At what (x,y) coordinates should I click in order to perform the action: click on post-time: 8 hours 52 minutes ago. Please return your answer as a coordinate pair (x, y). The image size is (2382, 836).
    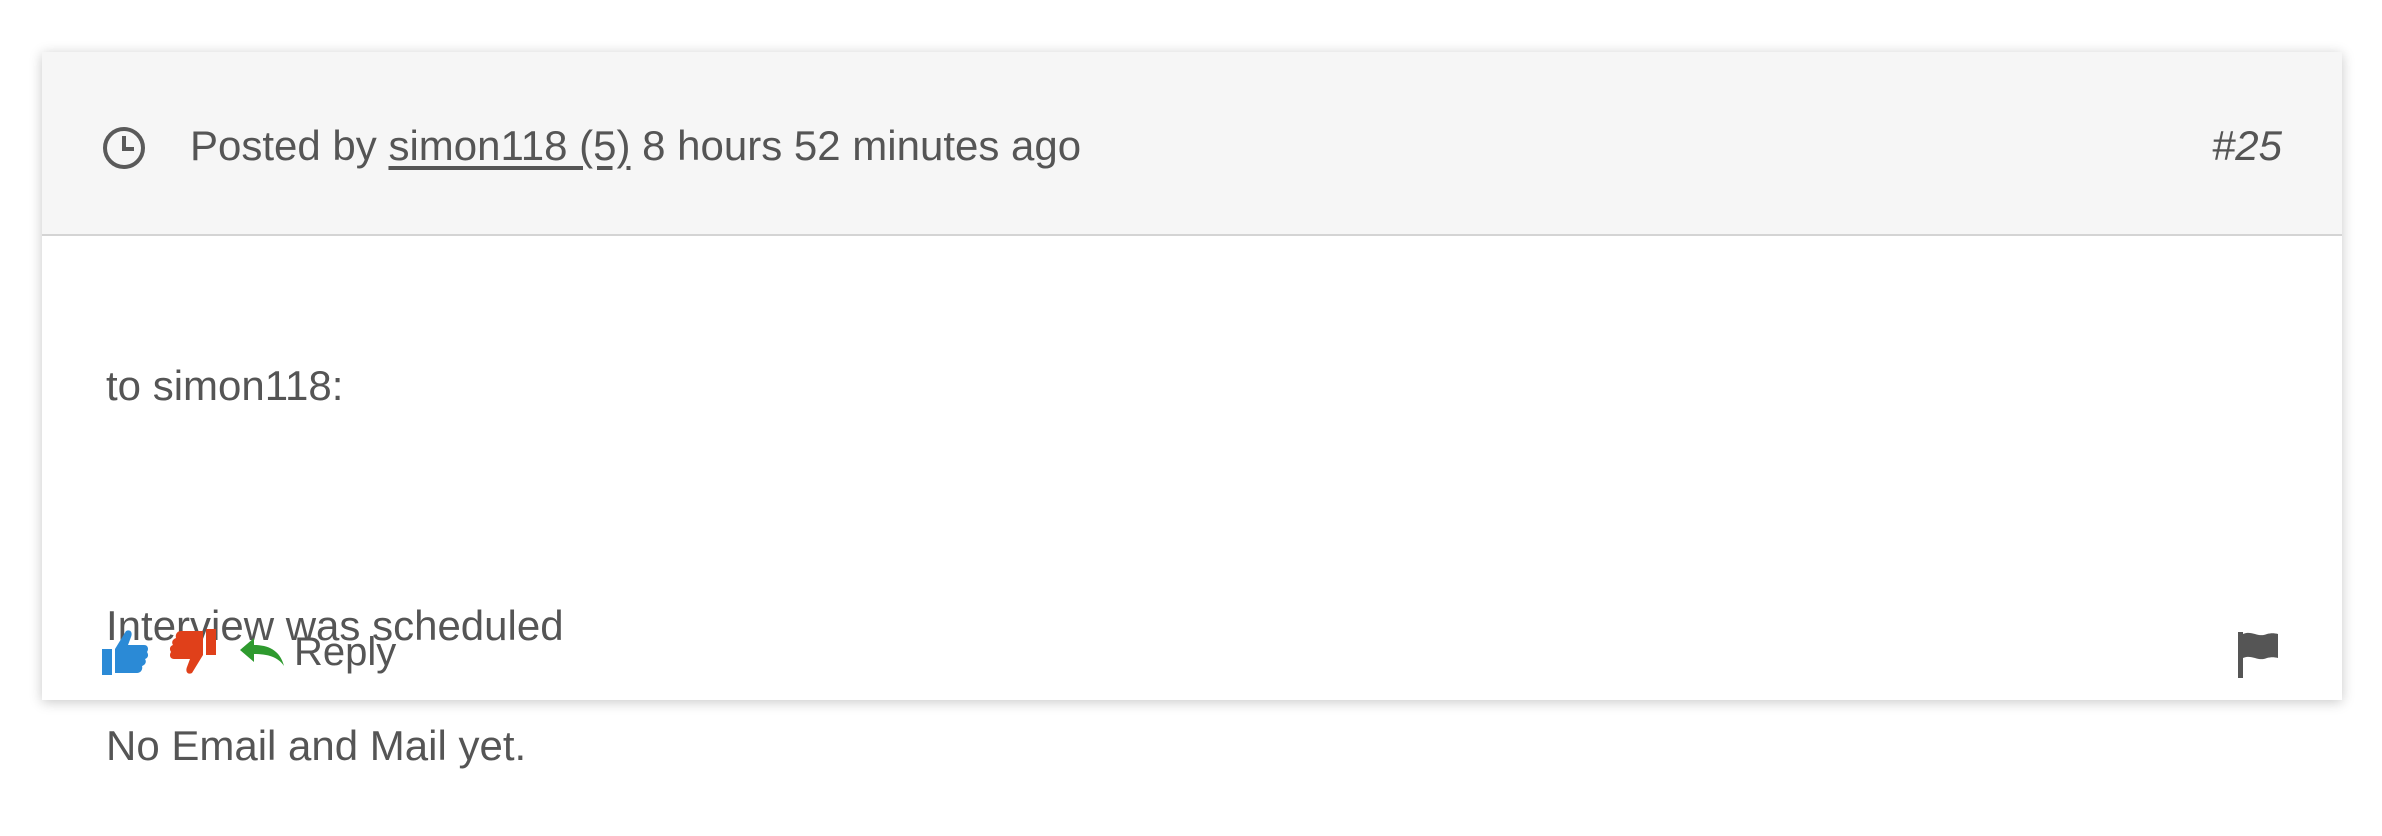
    Looking at the image, I should click on (862, 145).